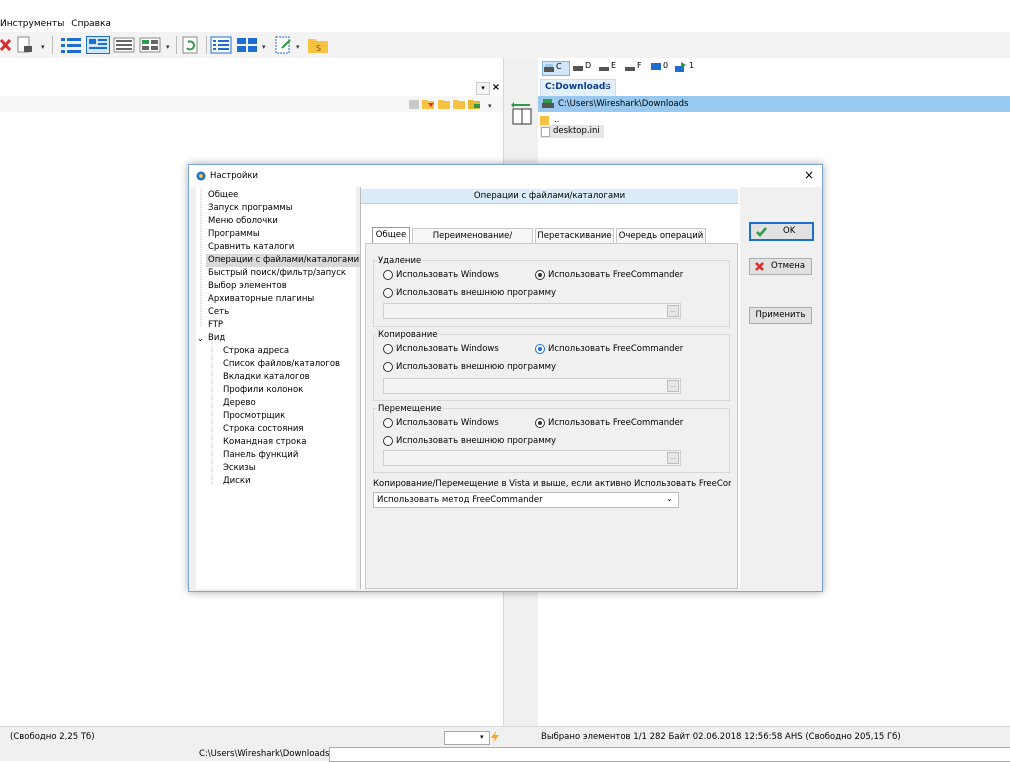  I want to click on tree-item-network: Сеть, so click(218, 312).